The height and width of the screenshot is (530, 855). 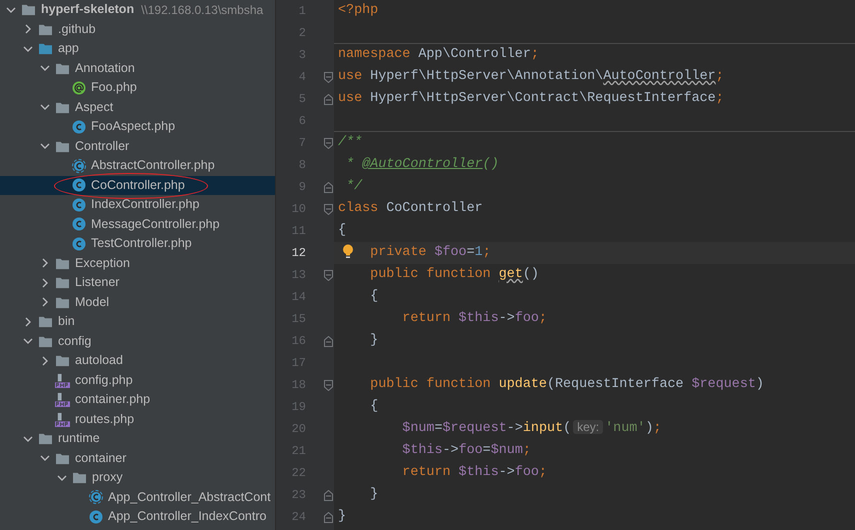 What do you see at coordinates (137, 360) in the screenshot?
I see `tree-item: autoload` at bounding box center [137, 360].